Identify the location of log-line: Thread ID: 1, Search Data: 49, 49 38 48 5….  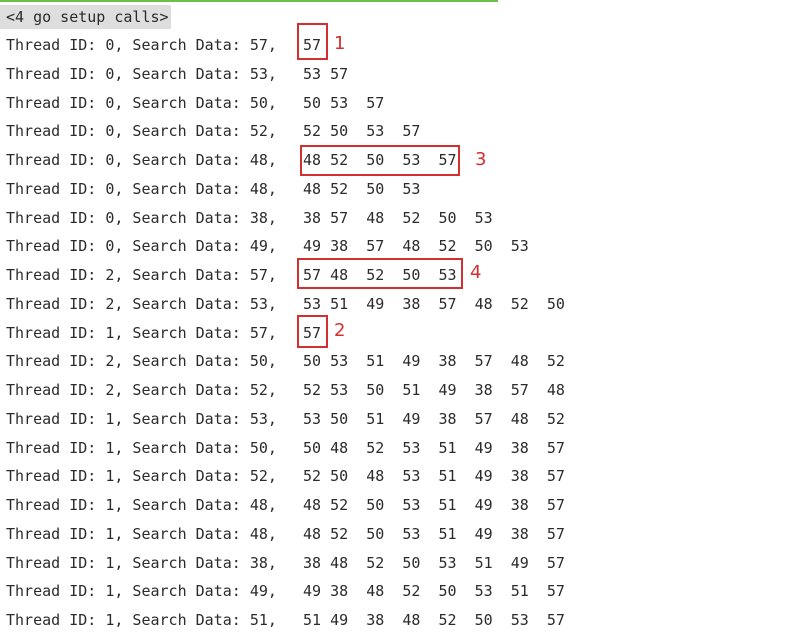
(401, 591).